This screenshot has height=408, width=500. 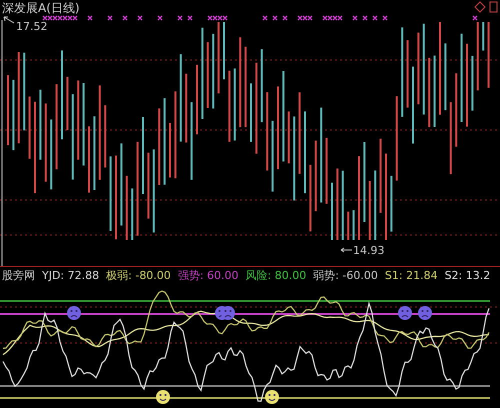 I want to click on indicator-value: 弱势: -60.00, so click(x=345, y=275).